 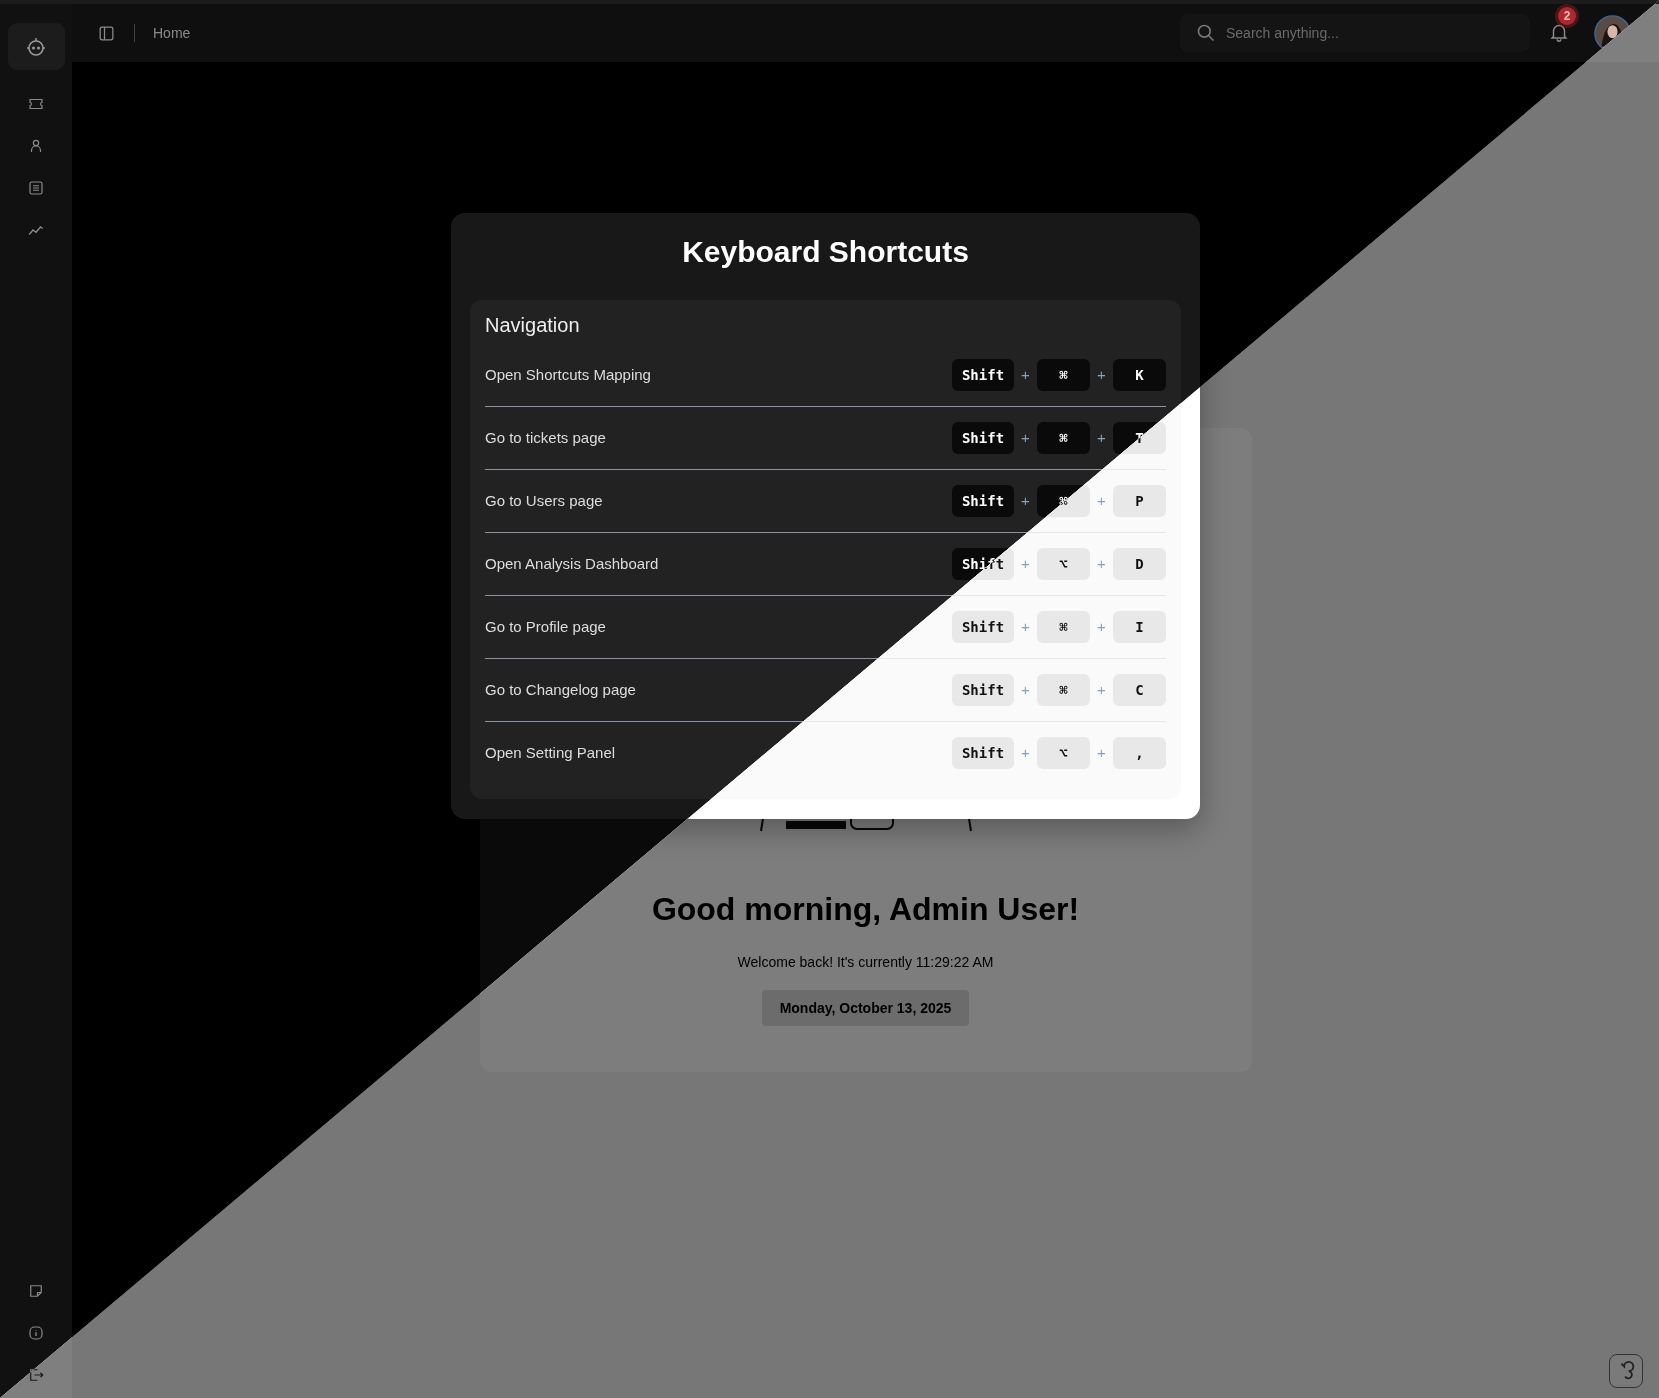 I want to click on dialog-title: Keyboard Shortcuts, so click(x=825, y=252).